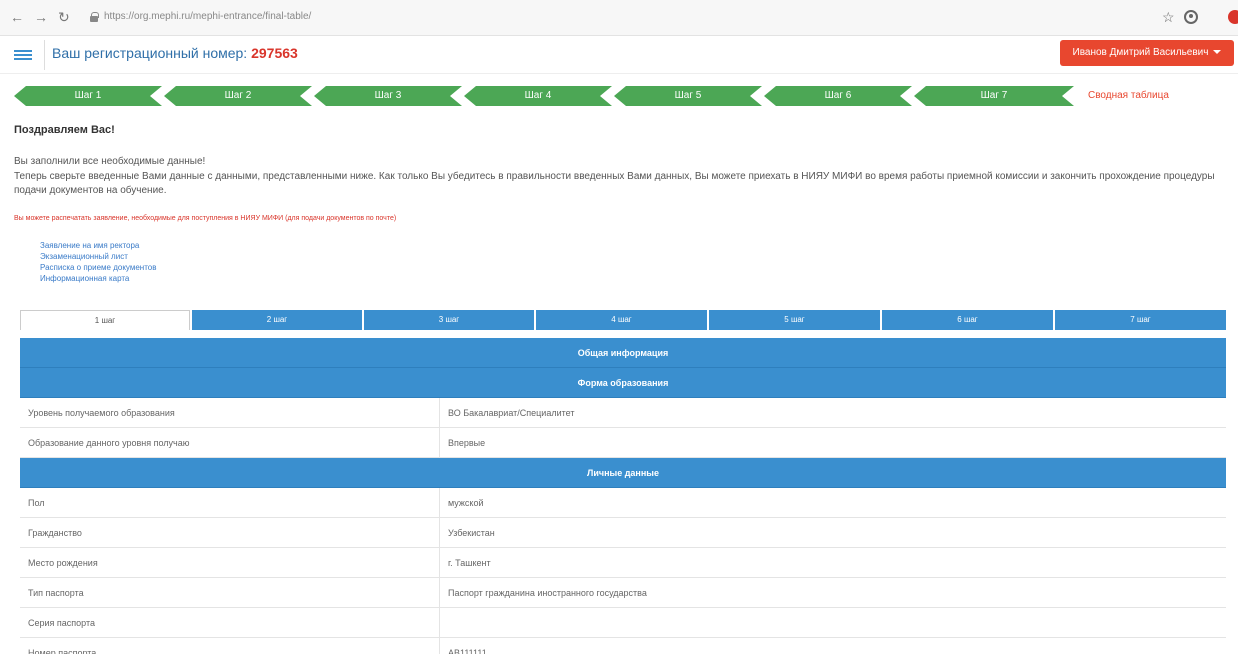 This screenshot has width=1238, height=654. What do you see at coordinates (466, 503) in the screenshot?
I see `row-value: мужской` at bounding box center [466, 503].